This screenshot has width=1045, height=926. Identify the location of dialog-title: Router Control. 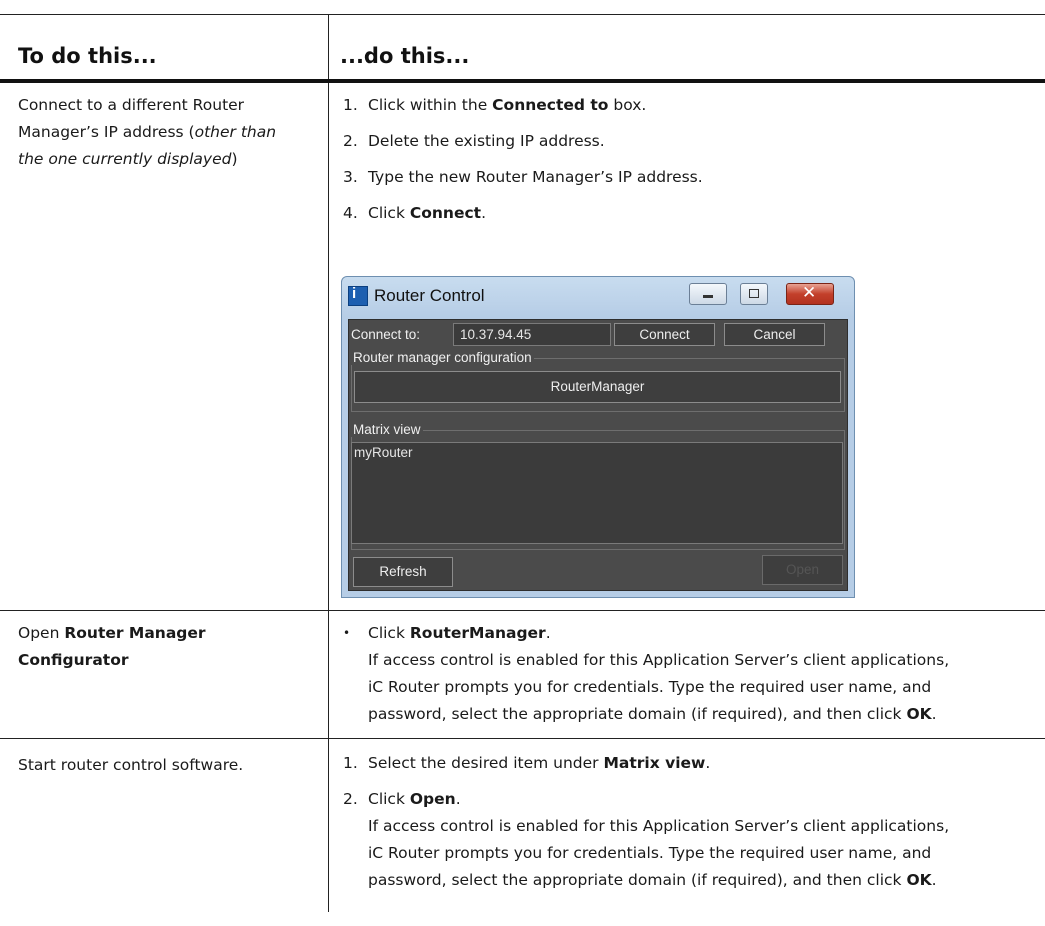
(429, 295).